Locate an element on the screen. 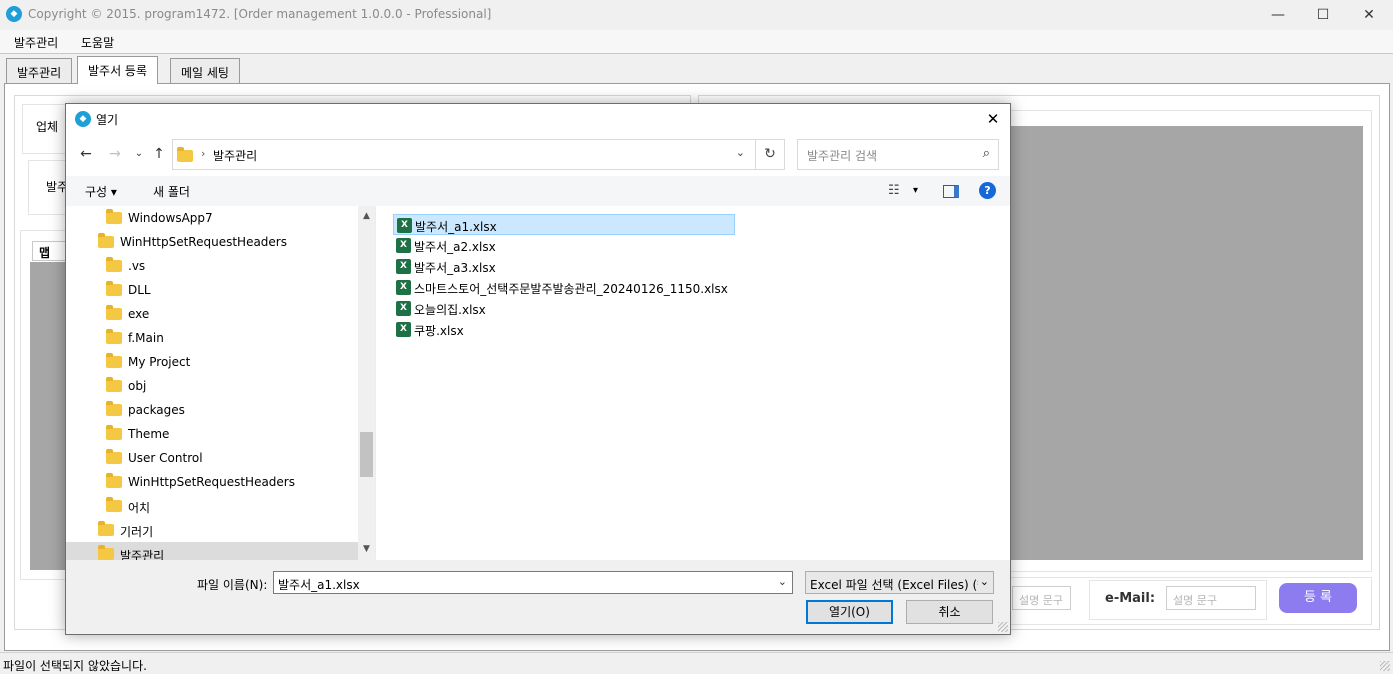 This screenshot has width=1393, height=674. tree-item-label: exe is located at coordinates (139, 314).